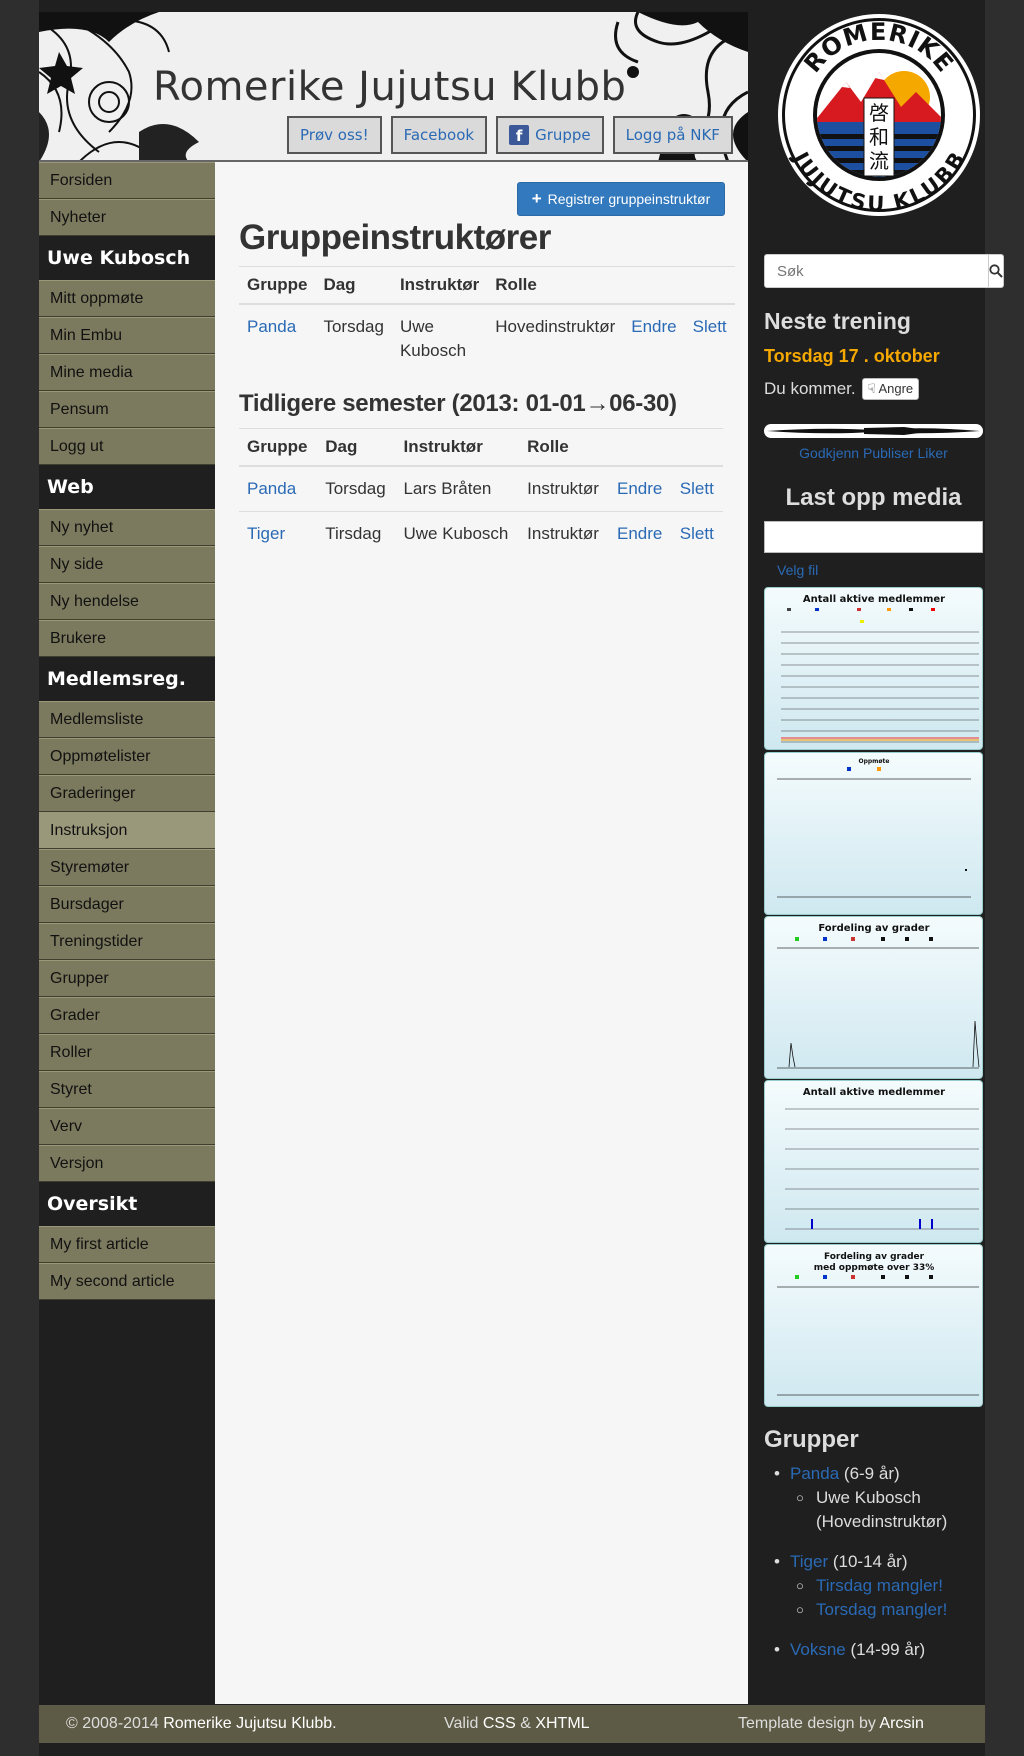 The image size is (1024, 1756). I want to click on page-title: Gruppeinstruktører, so click(395, 237).